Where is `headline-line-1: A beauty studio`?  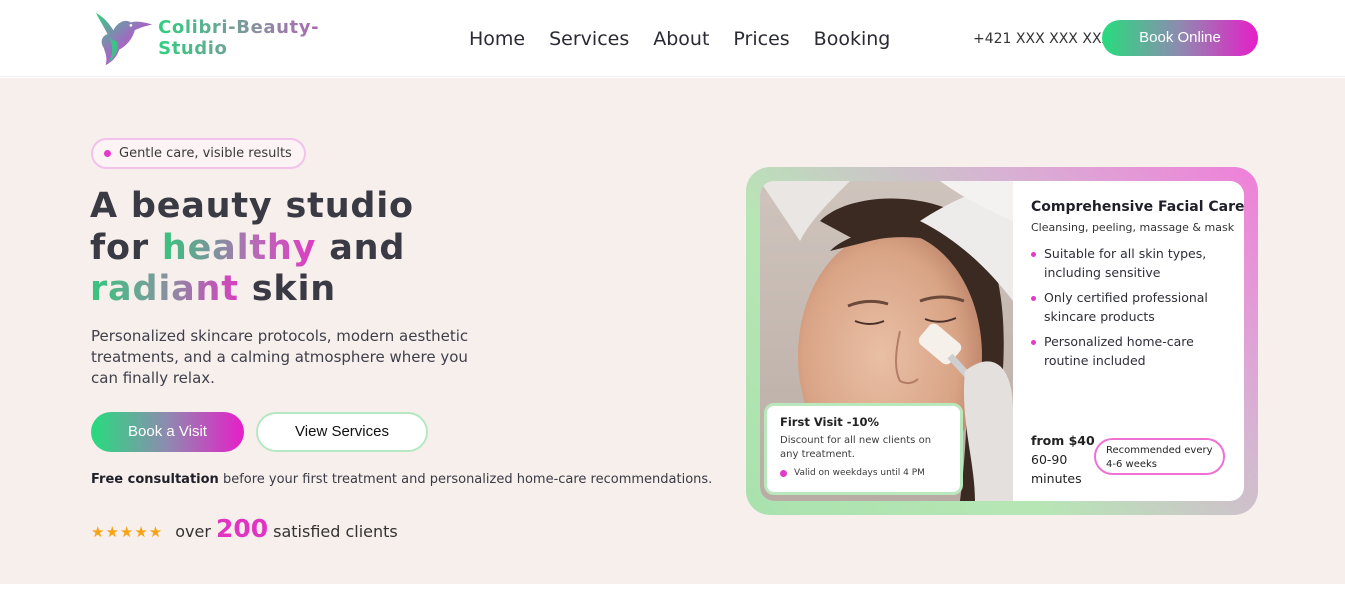
headline-line-1: A beauty studio is located at coordinates (252, 206).